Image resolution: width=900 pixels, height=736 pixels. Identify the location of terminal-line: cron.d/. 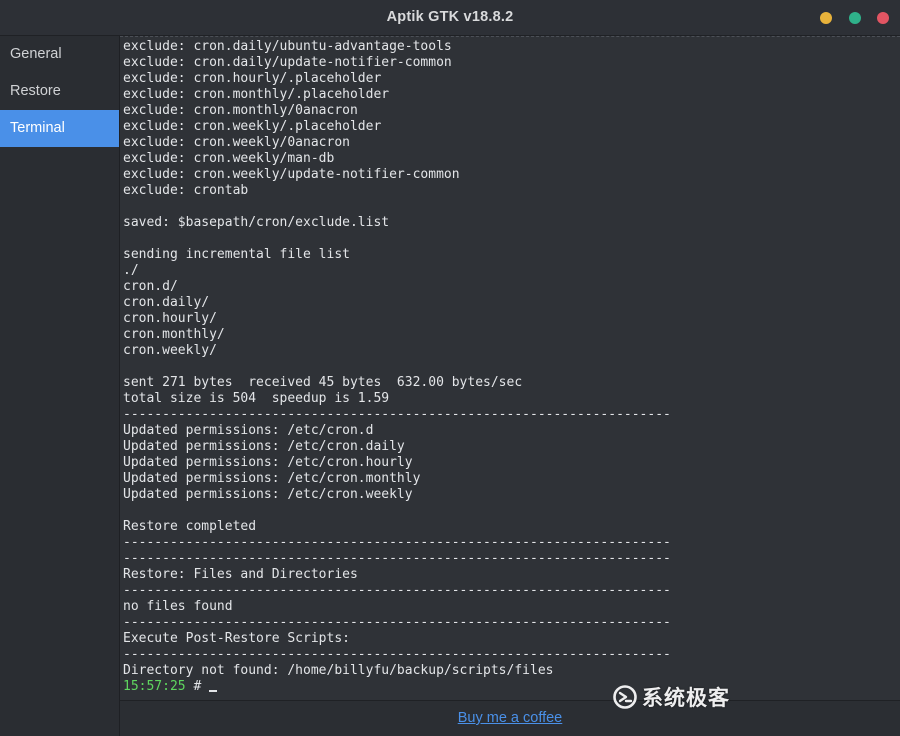
(150, 286).